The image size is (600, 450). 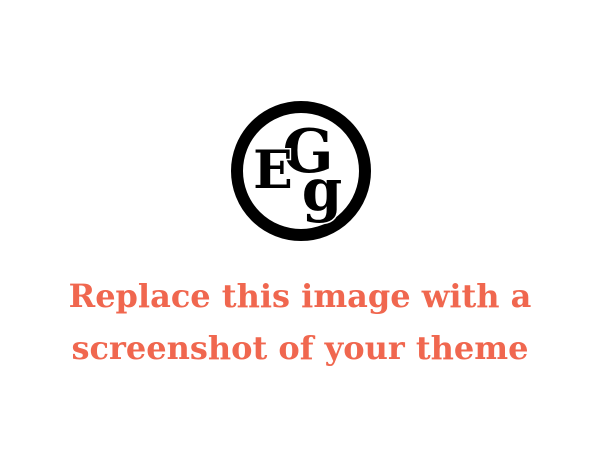 What do you see at coordinates (322, 190) in the screenshot?
I see `svg-text: g` at bounding box center [322, 190].